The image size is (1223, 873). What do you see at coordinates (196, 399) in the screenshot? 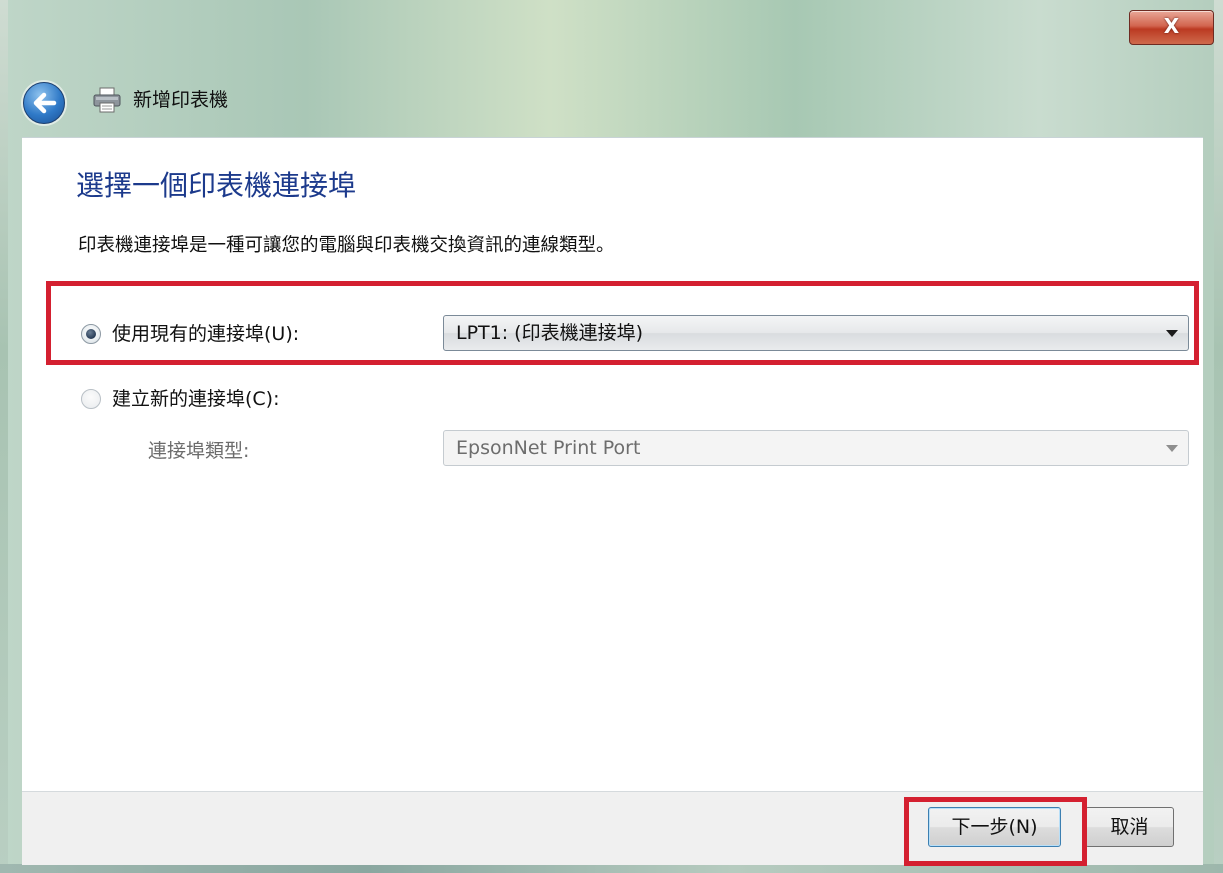
I see `create-new-port-label: 建立新的連接埠(C):` at bounding box center [196, 399].